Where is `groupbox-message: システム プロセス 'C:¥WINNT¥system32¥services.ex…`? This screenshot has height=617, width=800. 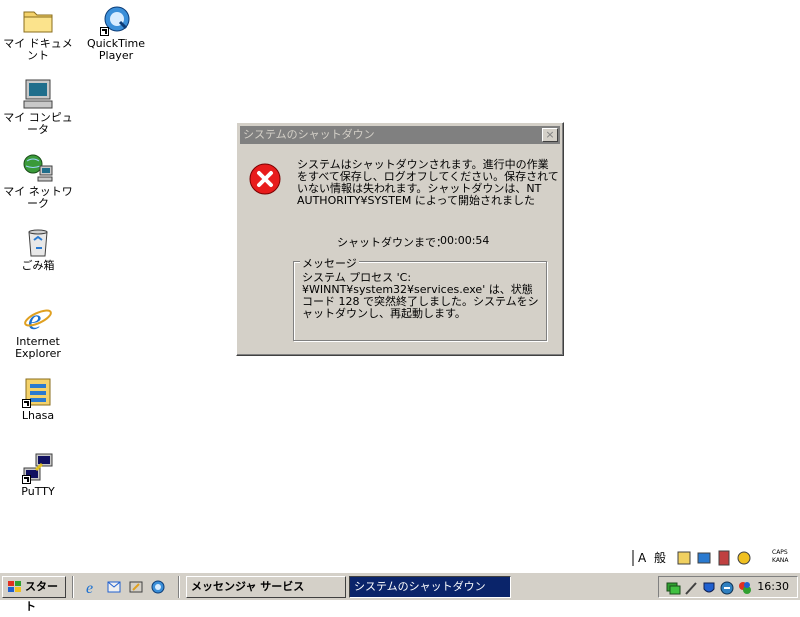 groupbox-message: システム プロセス 'C:¥WINNT¥system32¥services.ex… is located at coordinates (420, 295).